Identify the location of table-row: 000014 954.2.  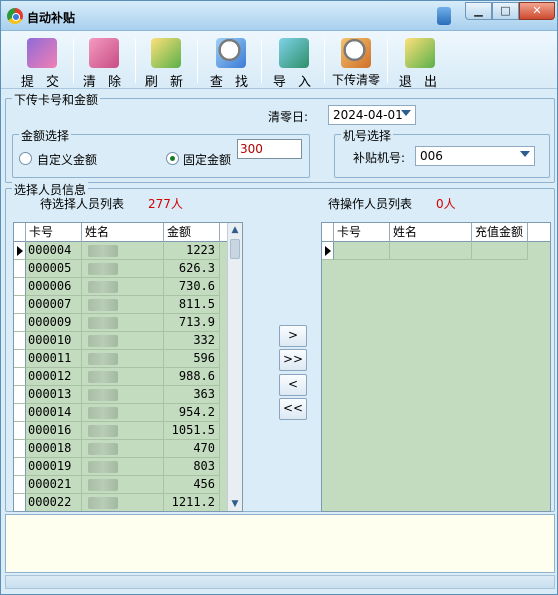
(117, 413).